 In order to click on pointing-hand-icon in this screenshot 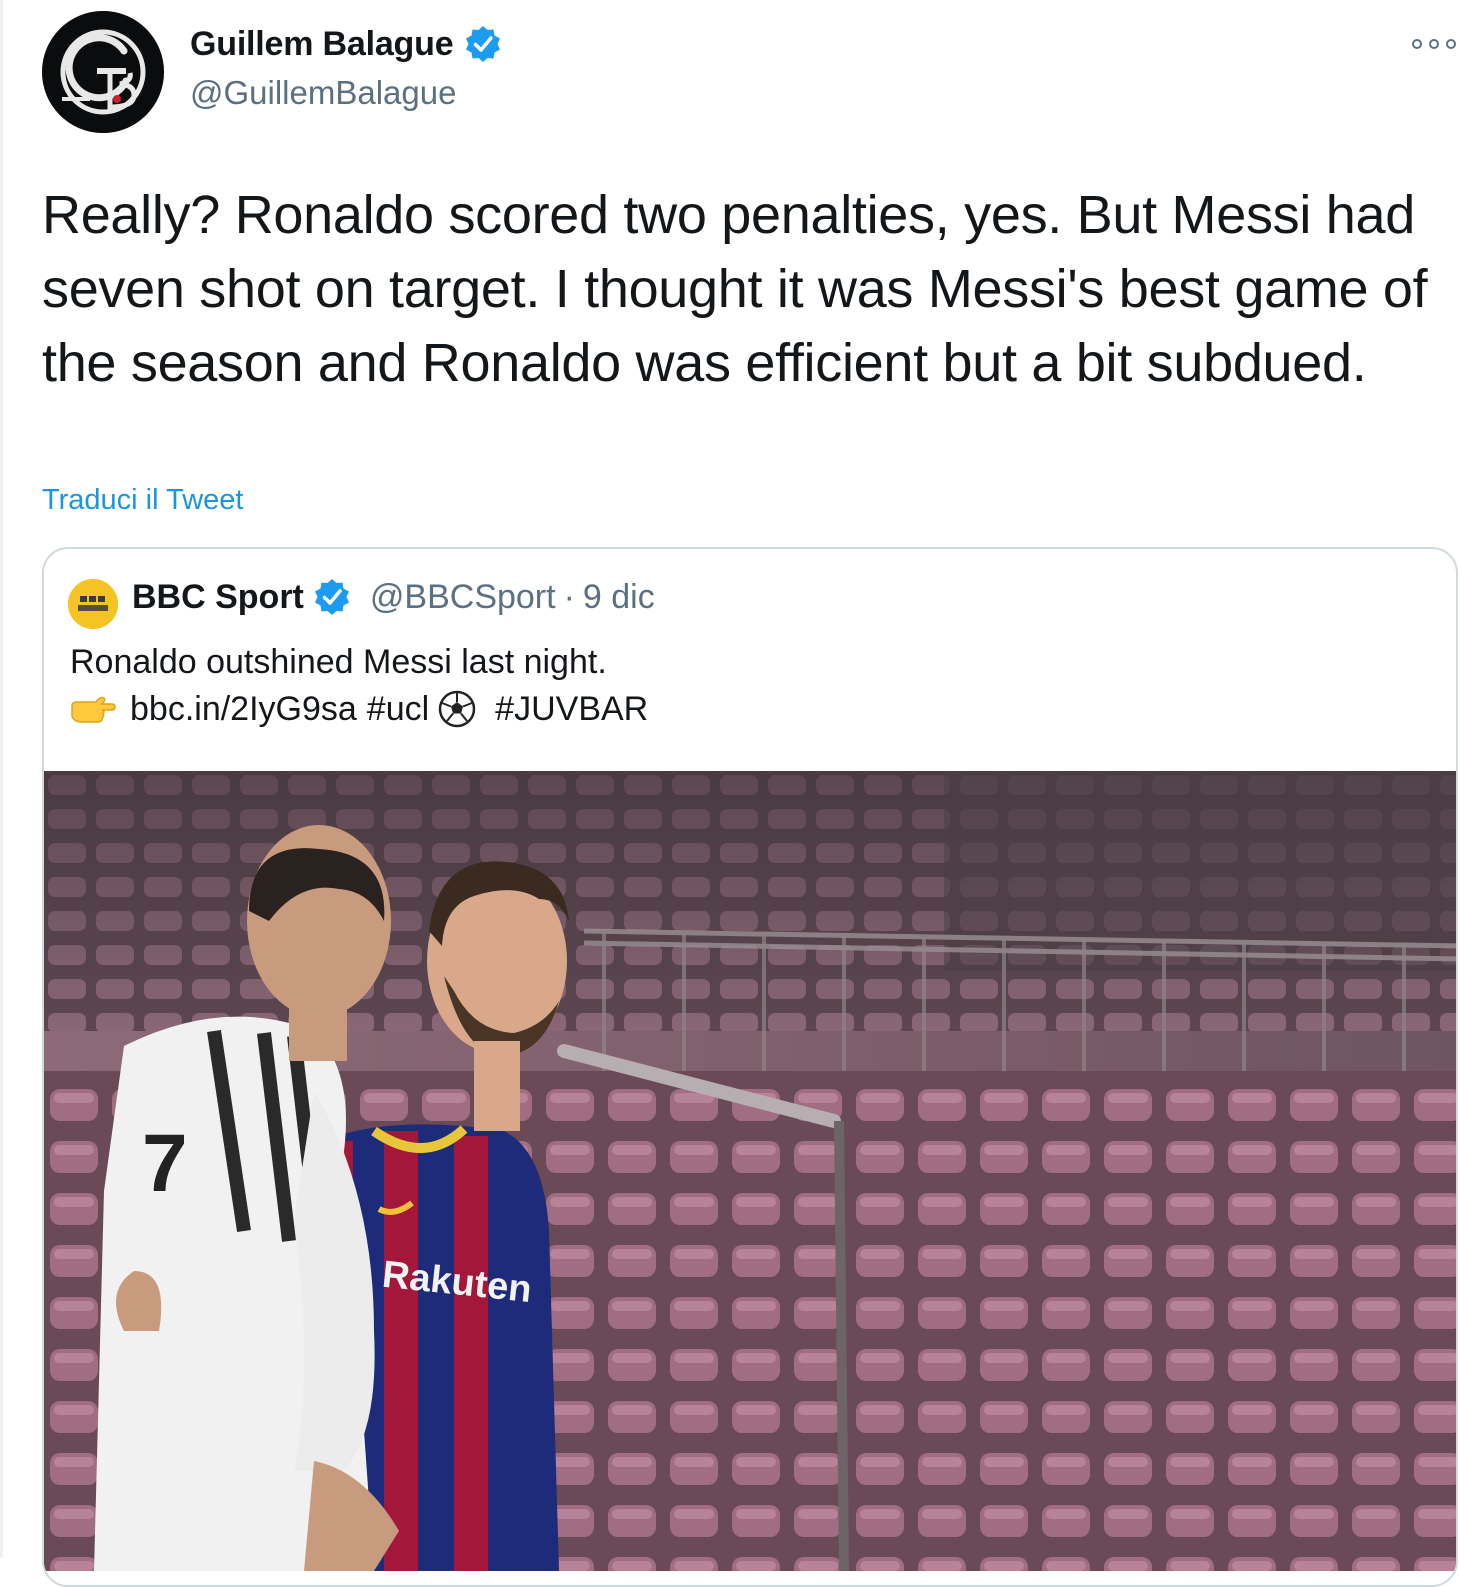, I will do `click(93, 709)`.